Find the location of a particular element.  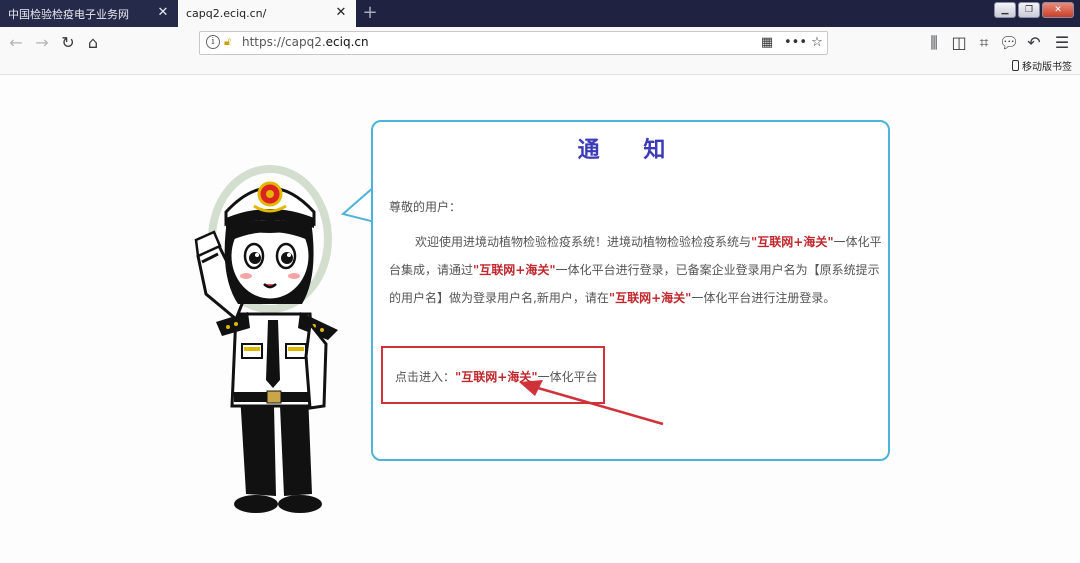

library-icon: ⫼ is located at coordinates (934, 43).